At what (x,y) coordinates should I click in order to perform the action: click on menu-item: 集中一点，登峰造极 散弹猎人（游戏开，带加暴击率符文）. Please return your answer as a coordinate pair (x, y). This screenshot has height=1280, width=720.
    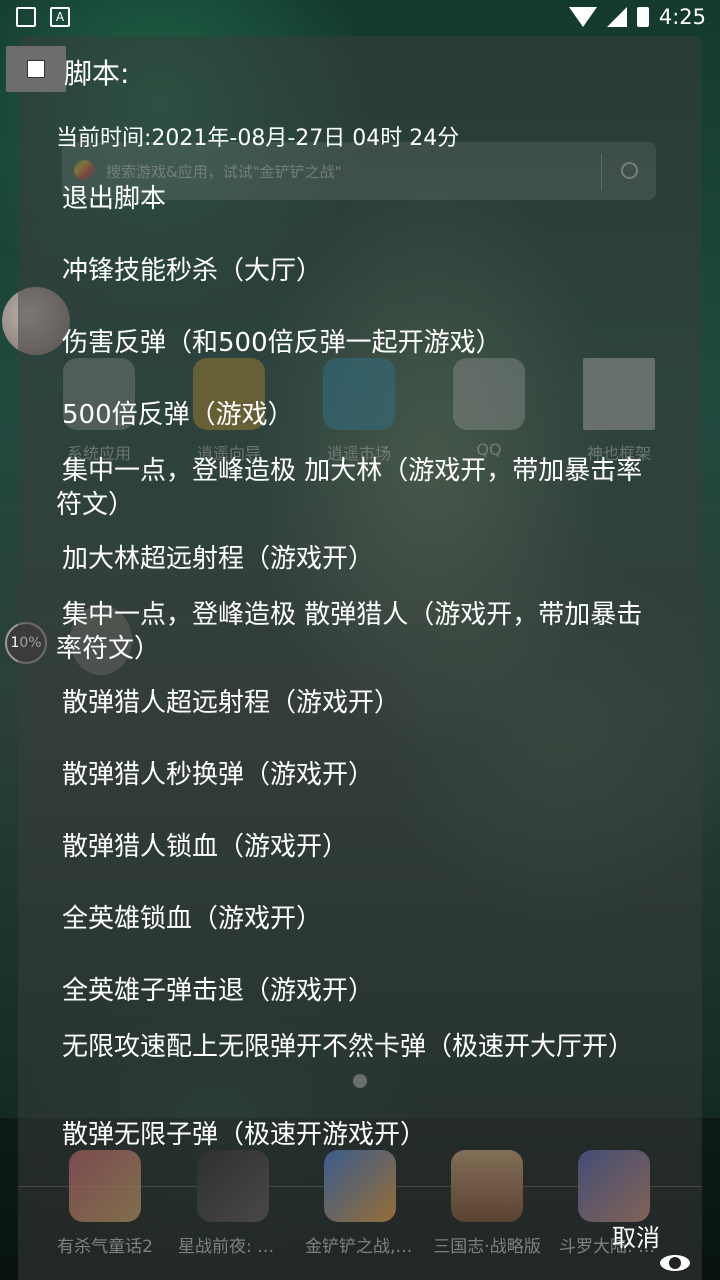
    Looking at the image, I should click on (361, 632).